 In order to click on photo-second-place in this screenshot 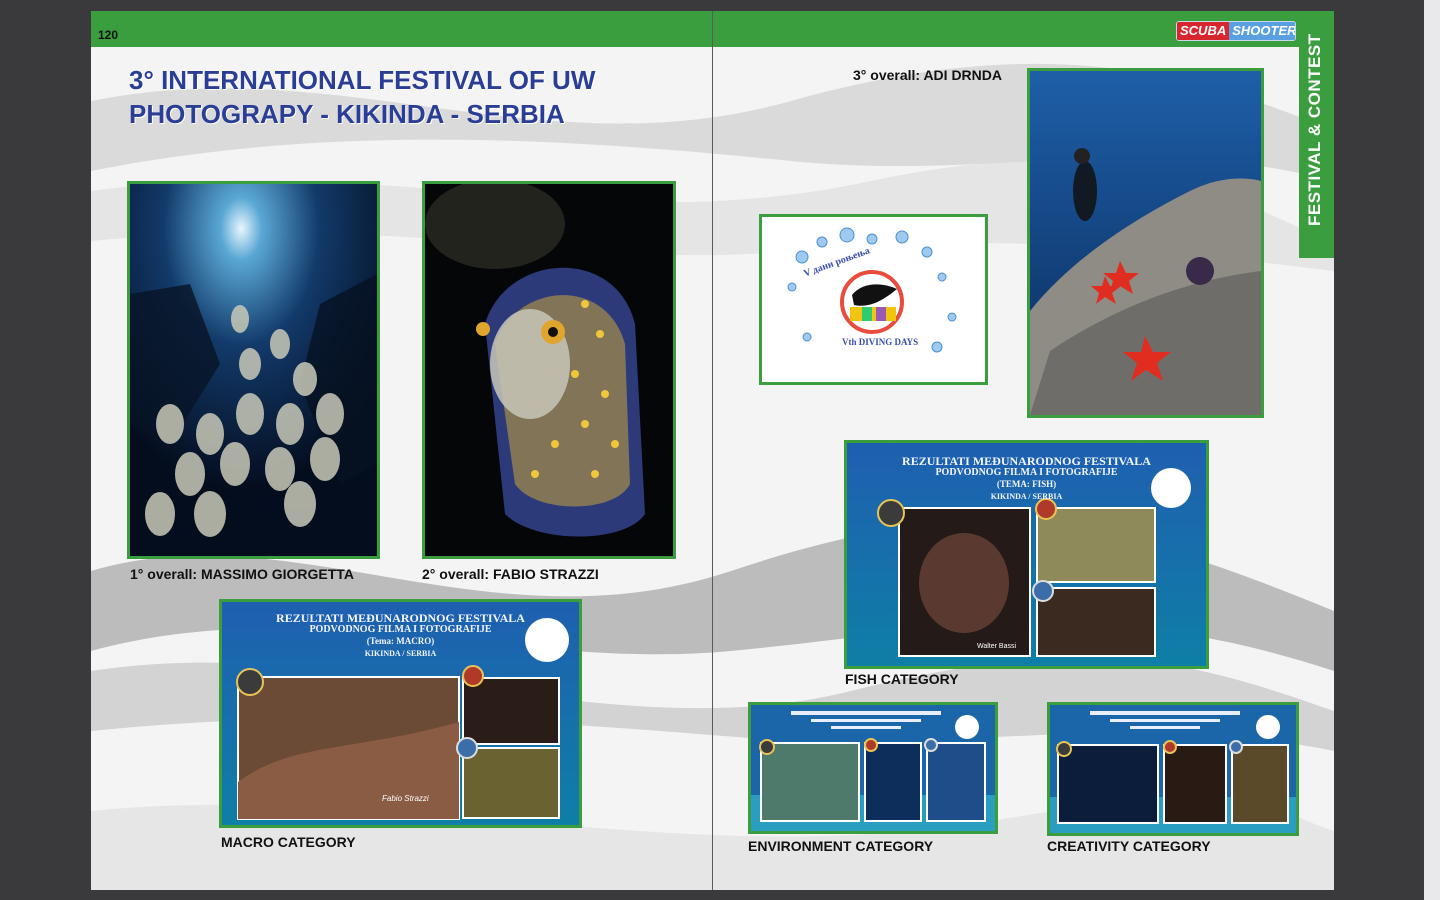, I will do `click(549, 370)`.